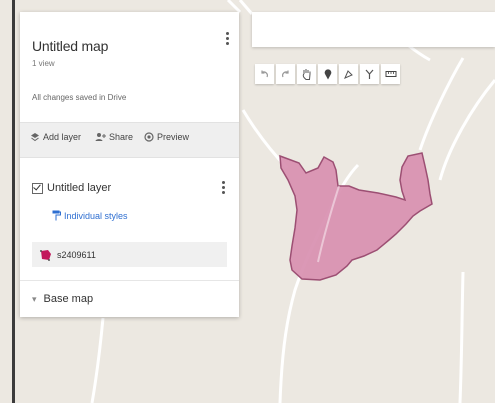 The width and height of the screenshot is (495, 403). Describe the element at coordinates (68, 299) in the screenshot. I see `base-map-label: Base map` at that location.